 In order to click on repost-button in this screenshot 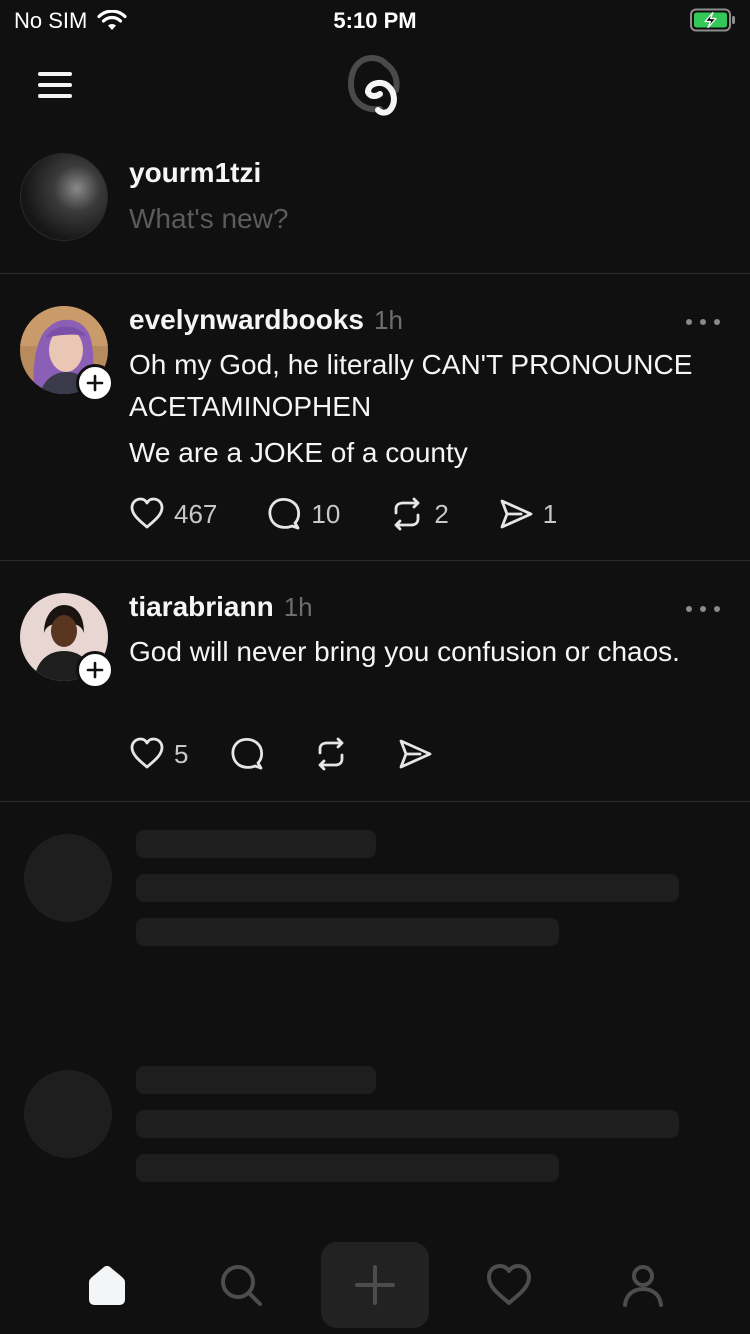, I will do `click(331, 754)`.